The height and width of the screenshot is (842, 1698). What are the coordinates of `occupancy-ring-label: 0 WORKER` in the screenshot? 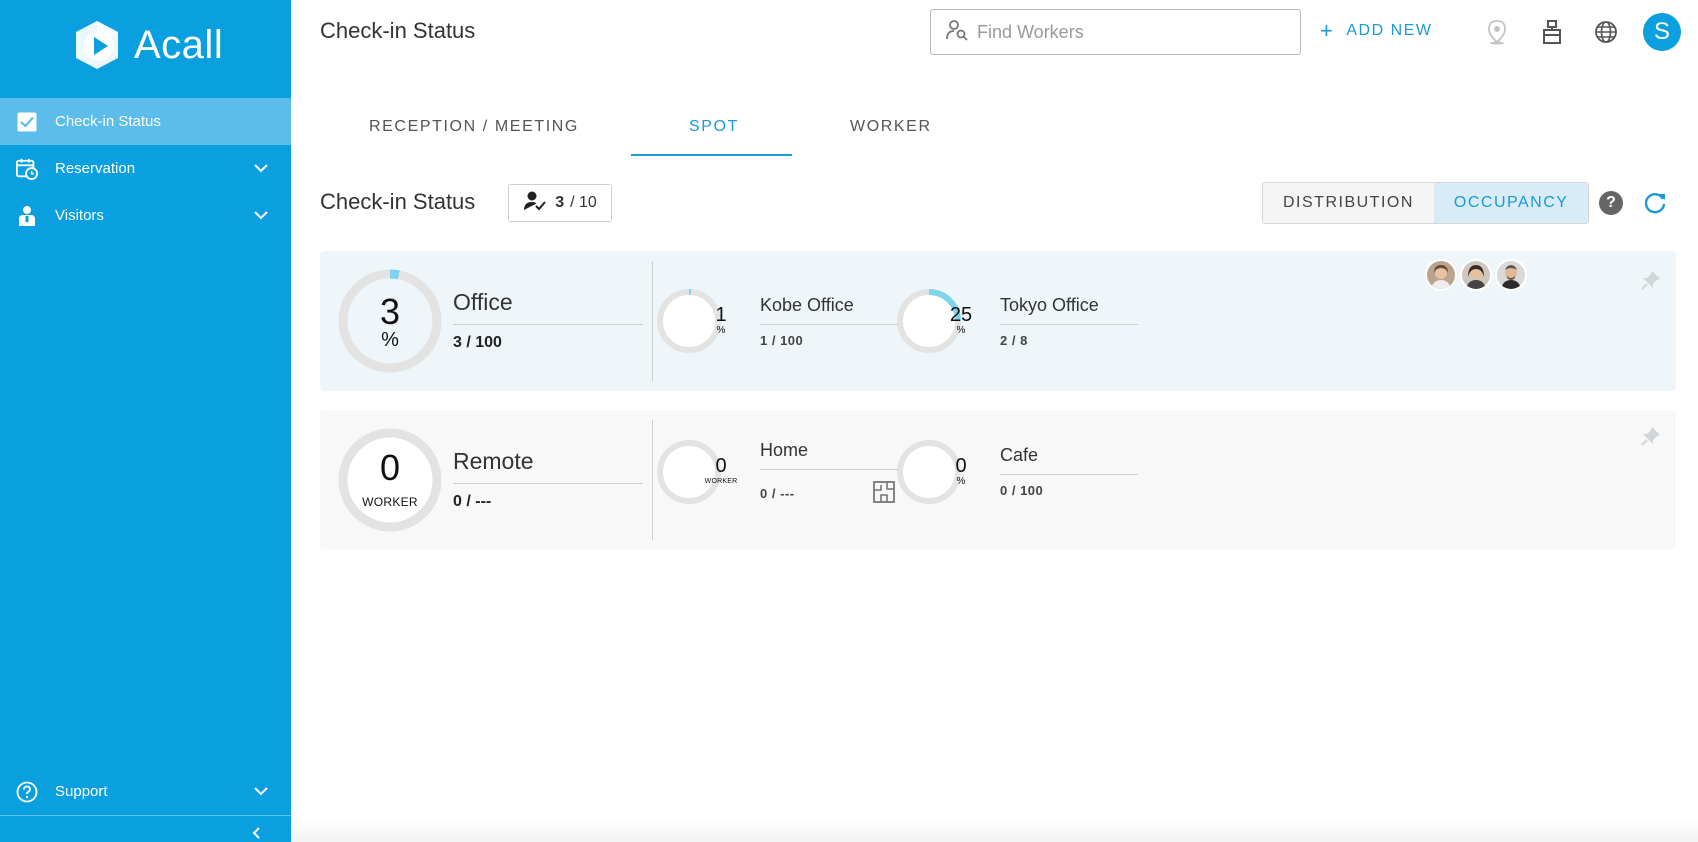 It's located at (390, 480).